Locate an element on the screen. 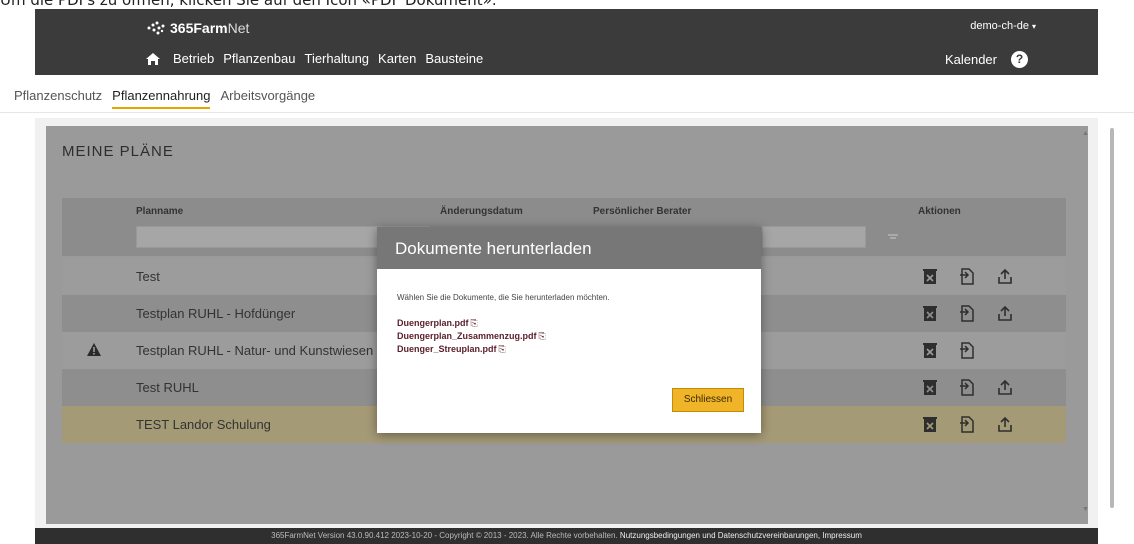 This screenshot has width=1134, height=544. document-link: Duengerplan_Zusammenzug.pdf ⎘ is located at coordinates (579, 337).